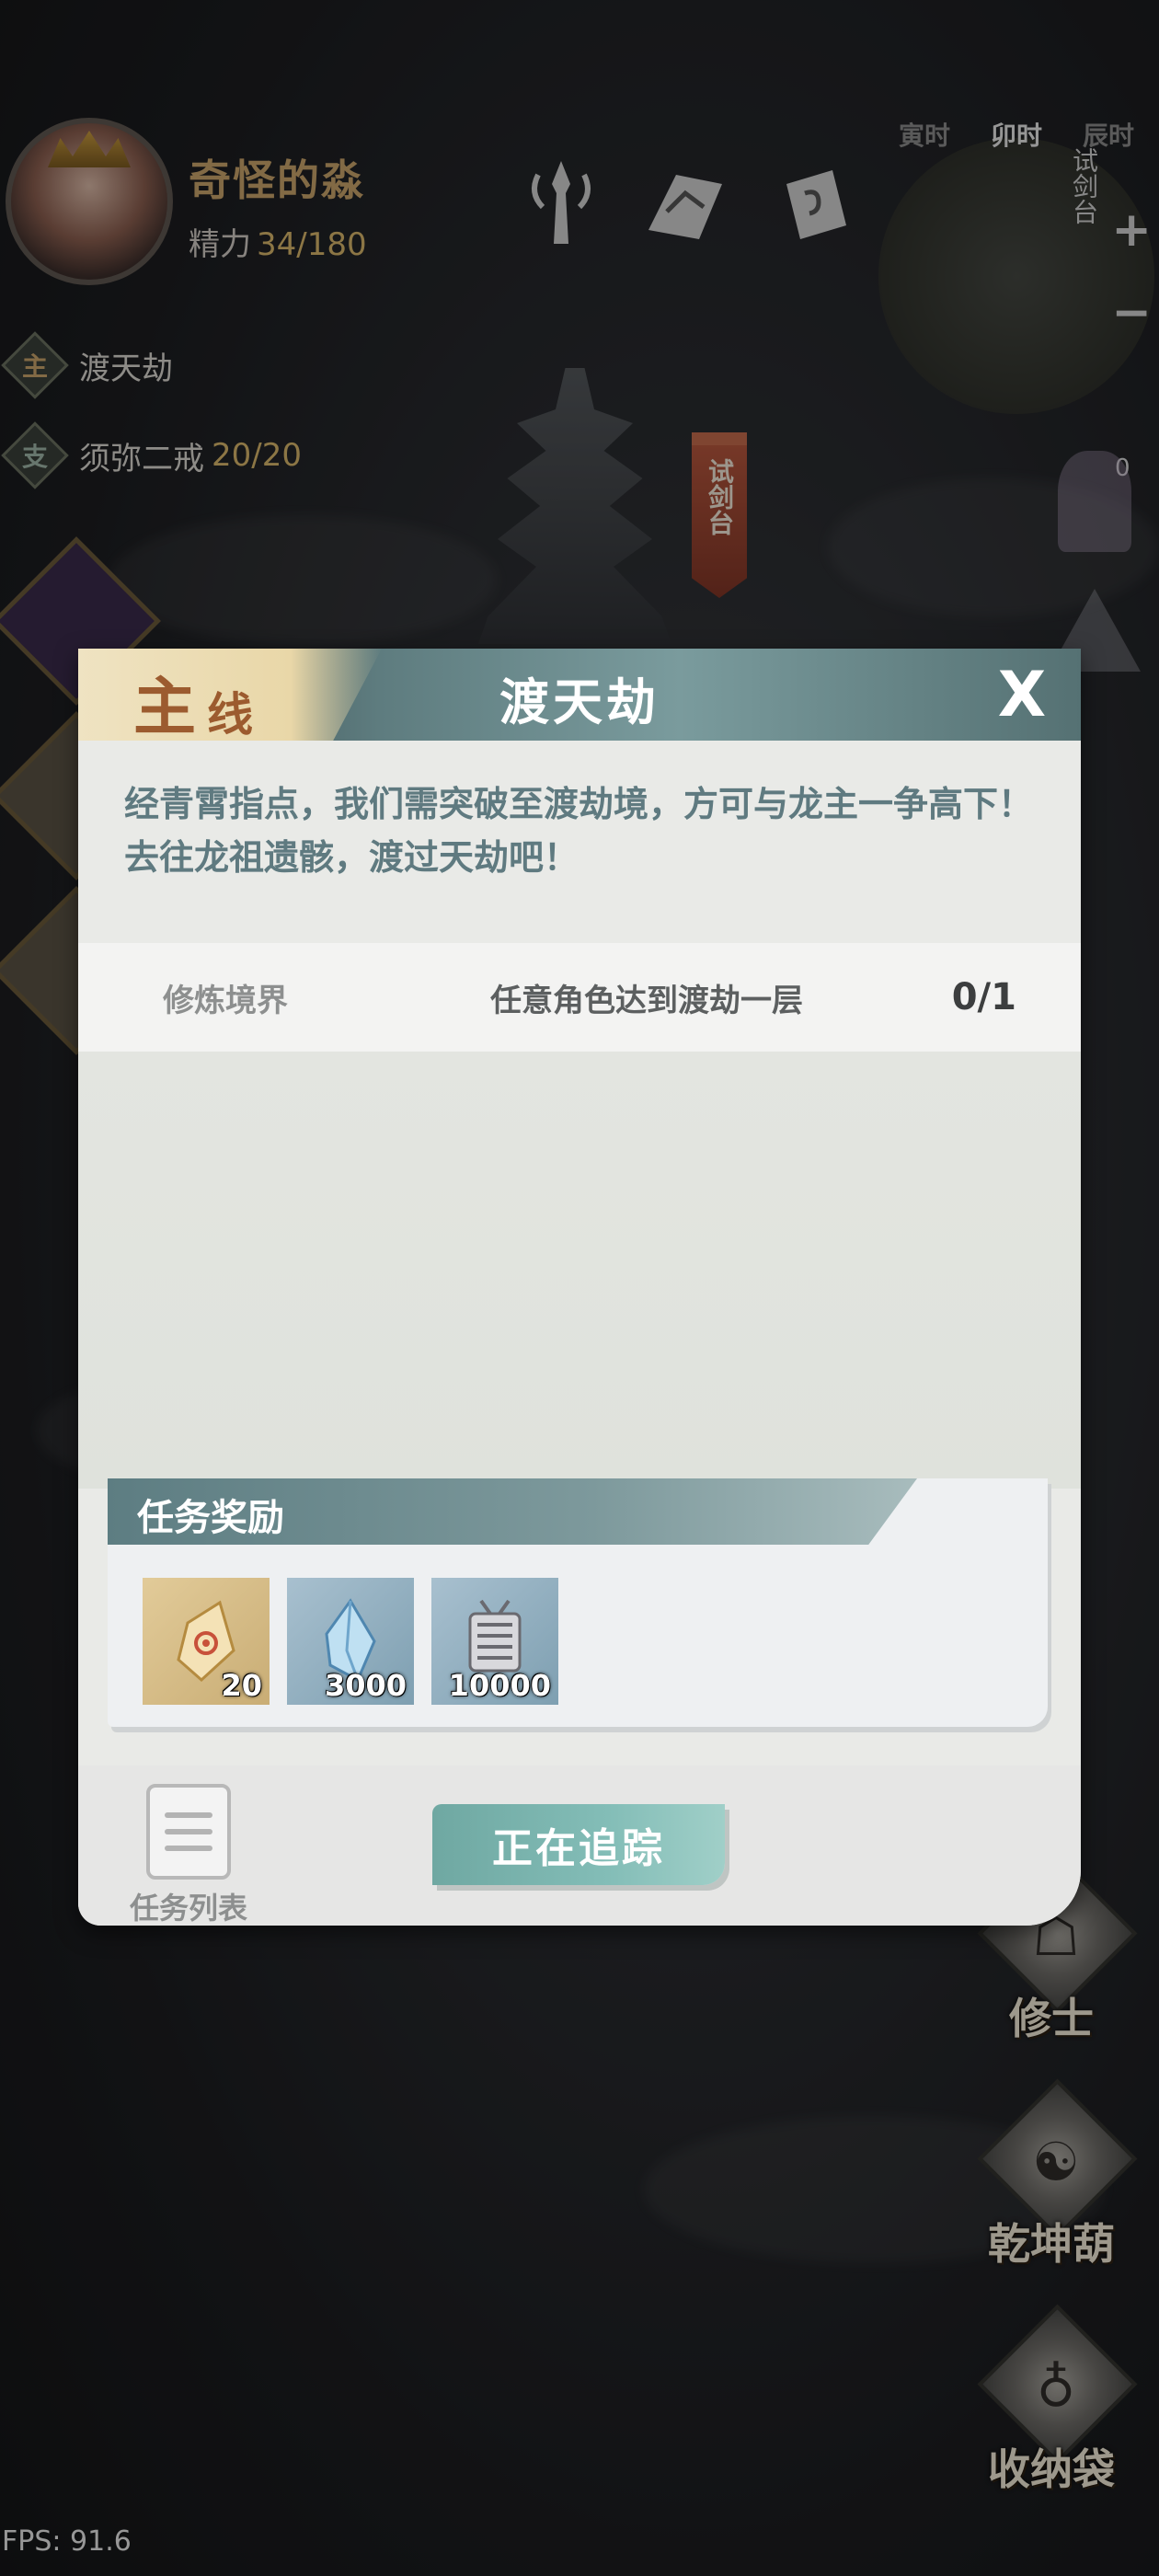 The height and width of the screenshot is (2576, 1159). I want to click on task-list-label: 任务列表, so click(188, 1909).